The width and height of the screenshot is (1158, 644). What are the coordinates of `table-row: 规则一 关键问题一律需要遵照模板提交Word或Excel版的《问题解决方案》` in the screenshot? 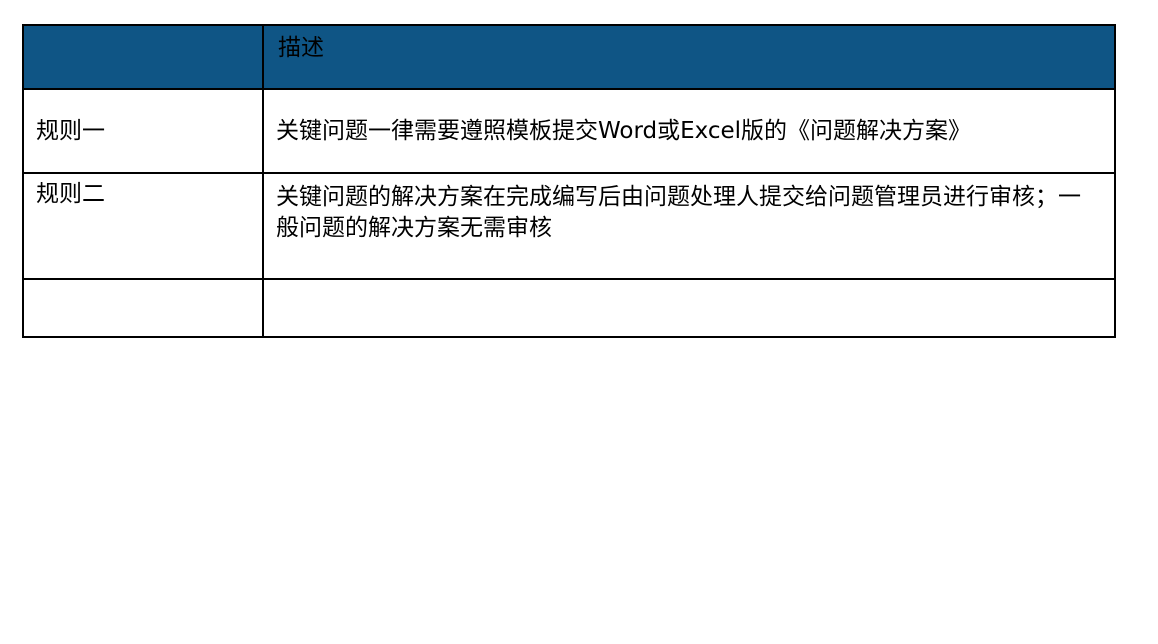 It's located at (569, 131).